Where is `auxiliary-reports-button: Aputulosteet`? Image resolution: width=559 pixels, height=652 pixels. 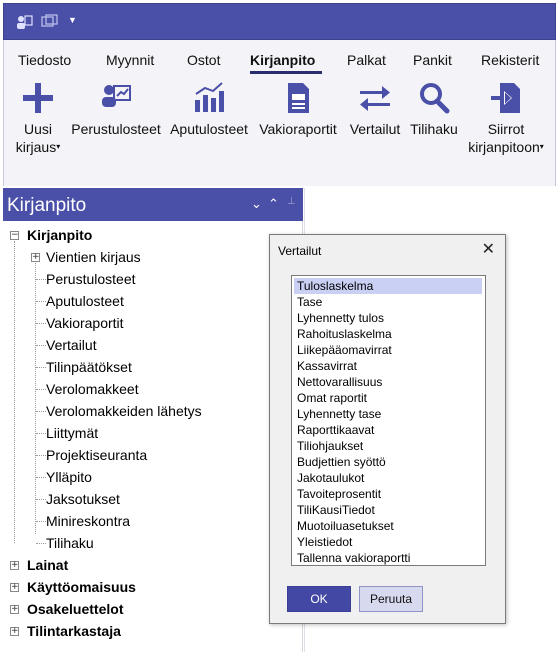
auxiliary-reports-button: Aputulosteet is located at coordinates (209, 109).